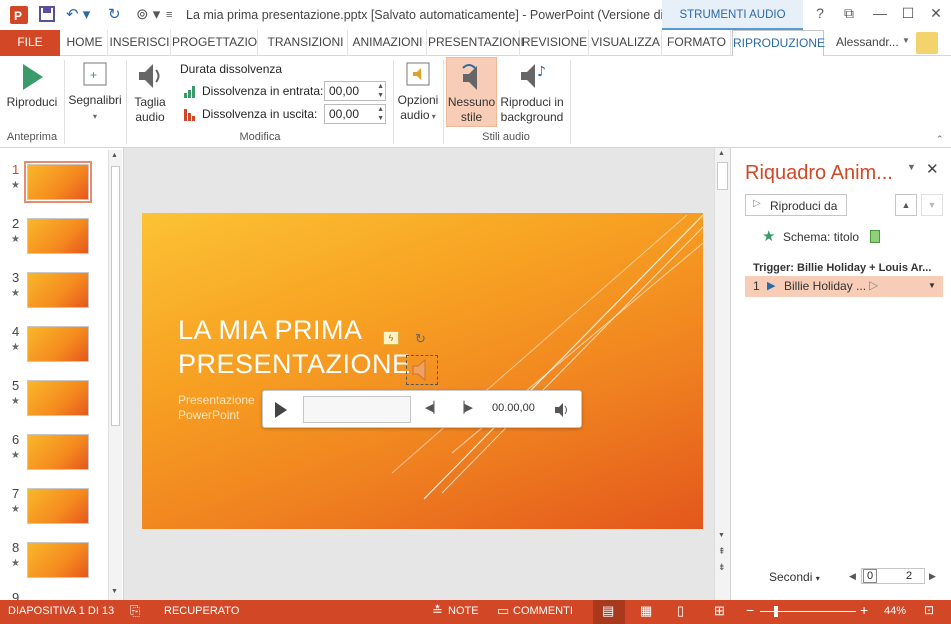  What do you see at coordinates (932, 285) in the screenshot?
I see `item-dropdown-icon: ▼` at bounding box center [932, 285].